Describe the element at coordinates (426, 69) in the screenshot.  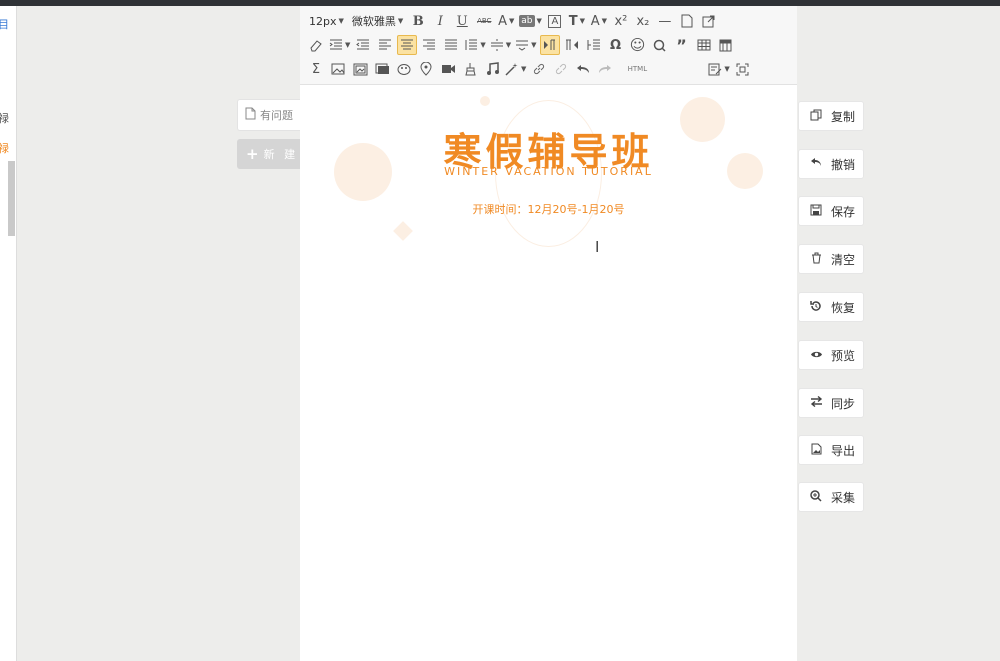
I see `map-icon` at that location.